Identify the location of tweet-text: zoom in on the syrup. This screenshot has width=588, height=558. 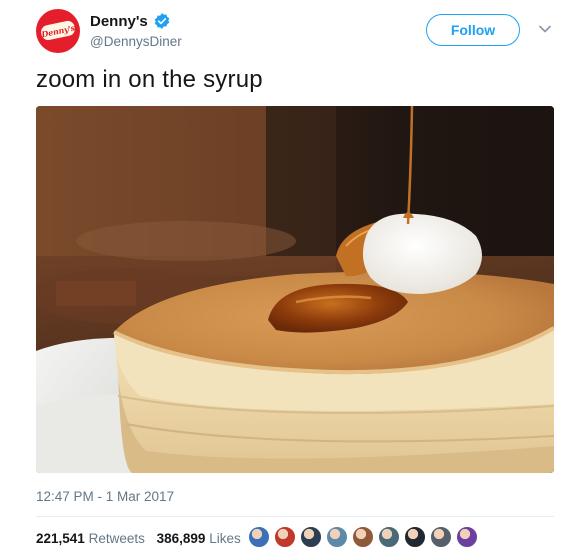
(149, 79).